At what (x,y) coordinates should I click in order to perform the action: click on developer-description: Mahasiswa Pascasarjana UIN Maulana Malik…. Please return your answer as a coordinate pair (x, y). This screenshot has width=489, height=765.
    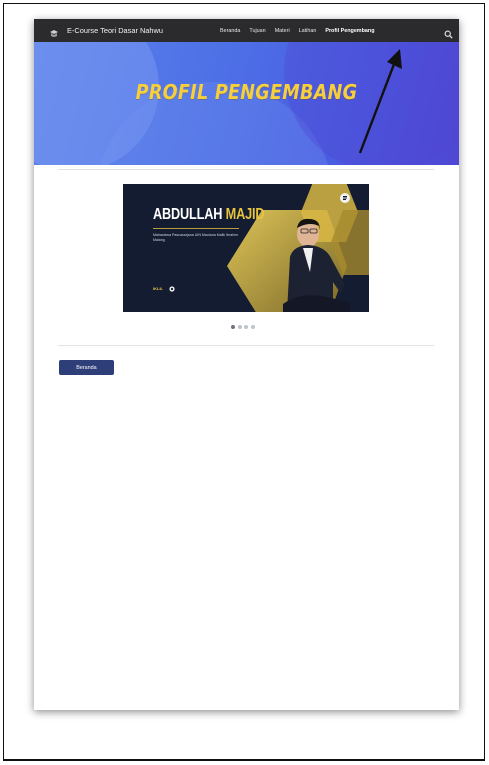
    Looking at the image, I should click on (196, 237).